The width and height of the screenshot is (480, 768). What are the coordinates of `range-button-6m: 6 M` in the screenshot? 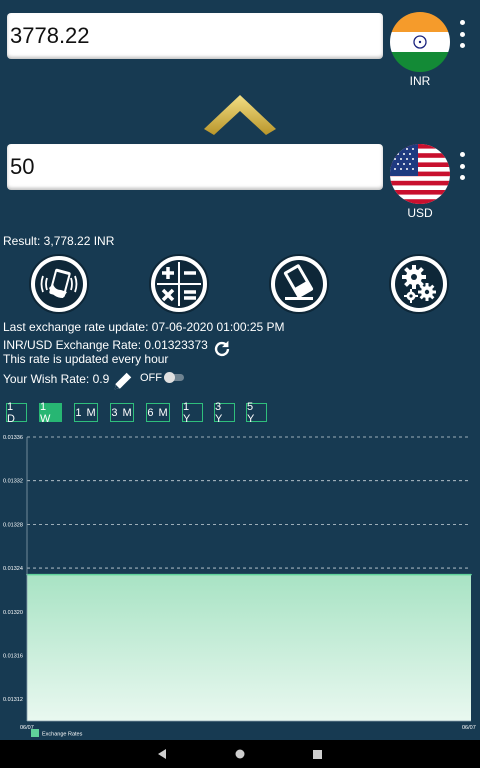 It's located at (158, 412).